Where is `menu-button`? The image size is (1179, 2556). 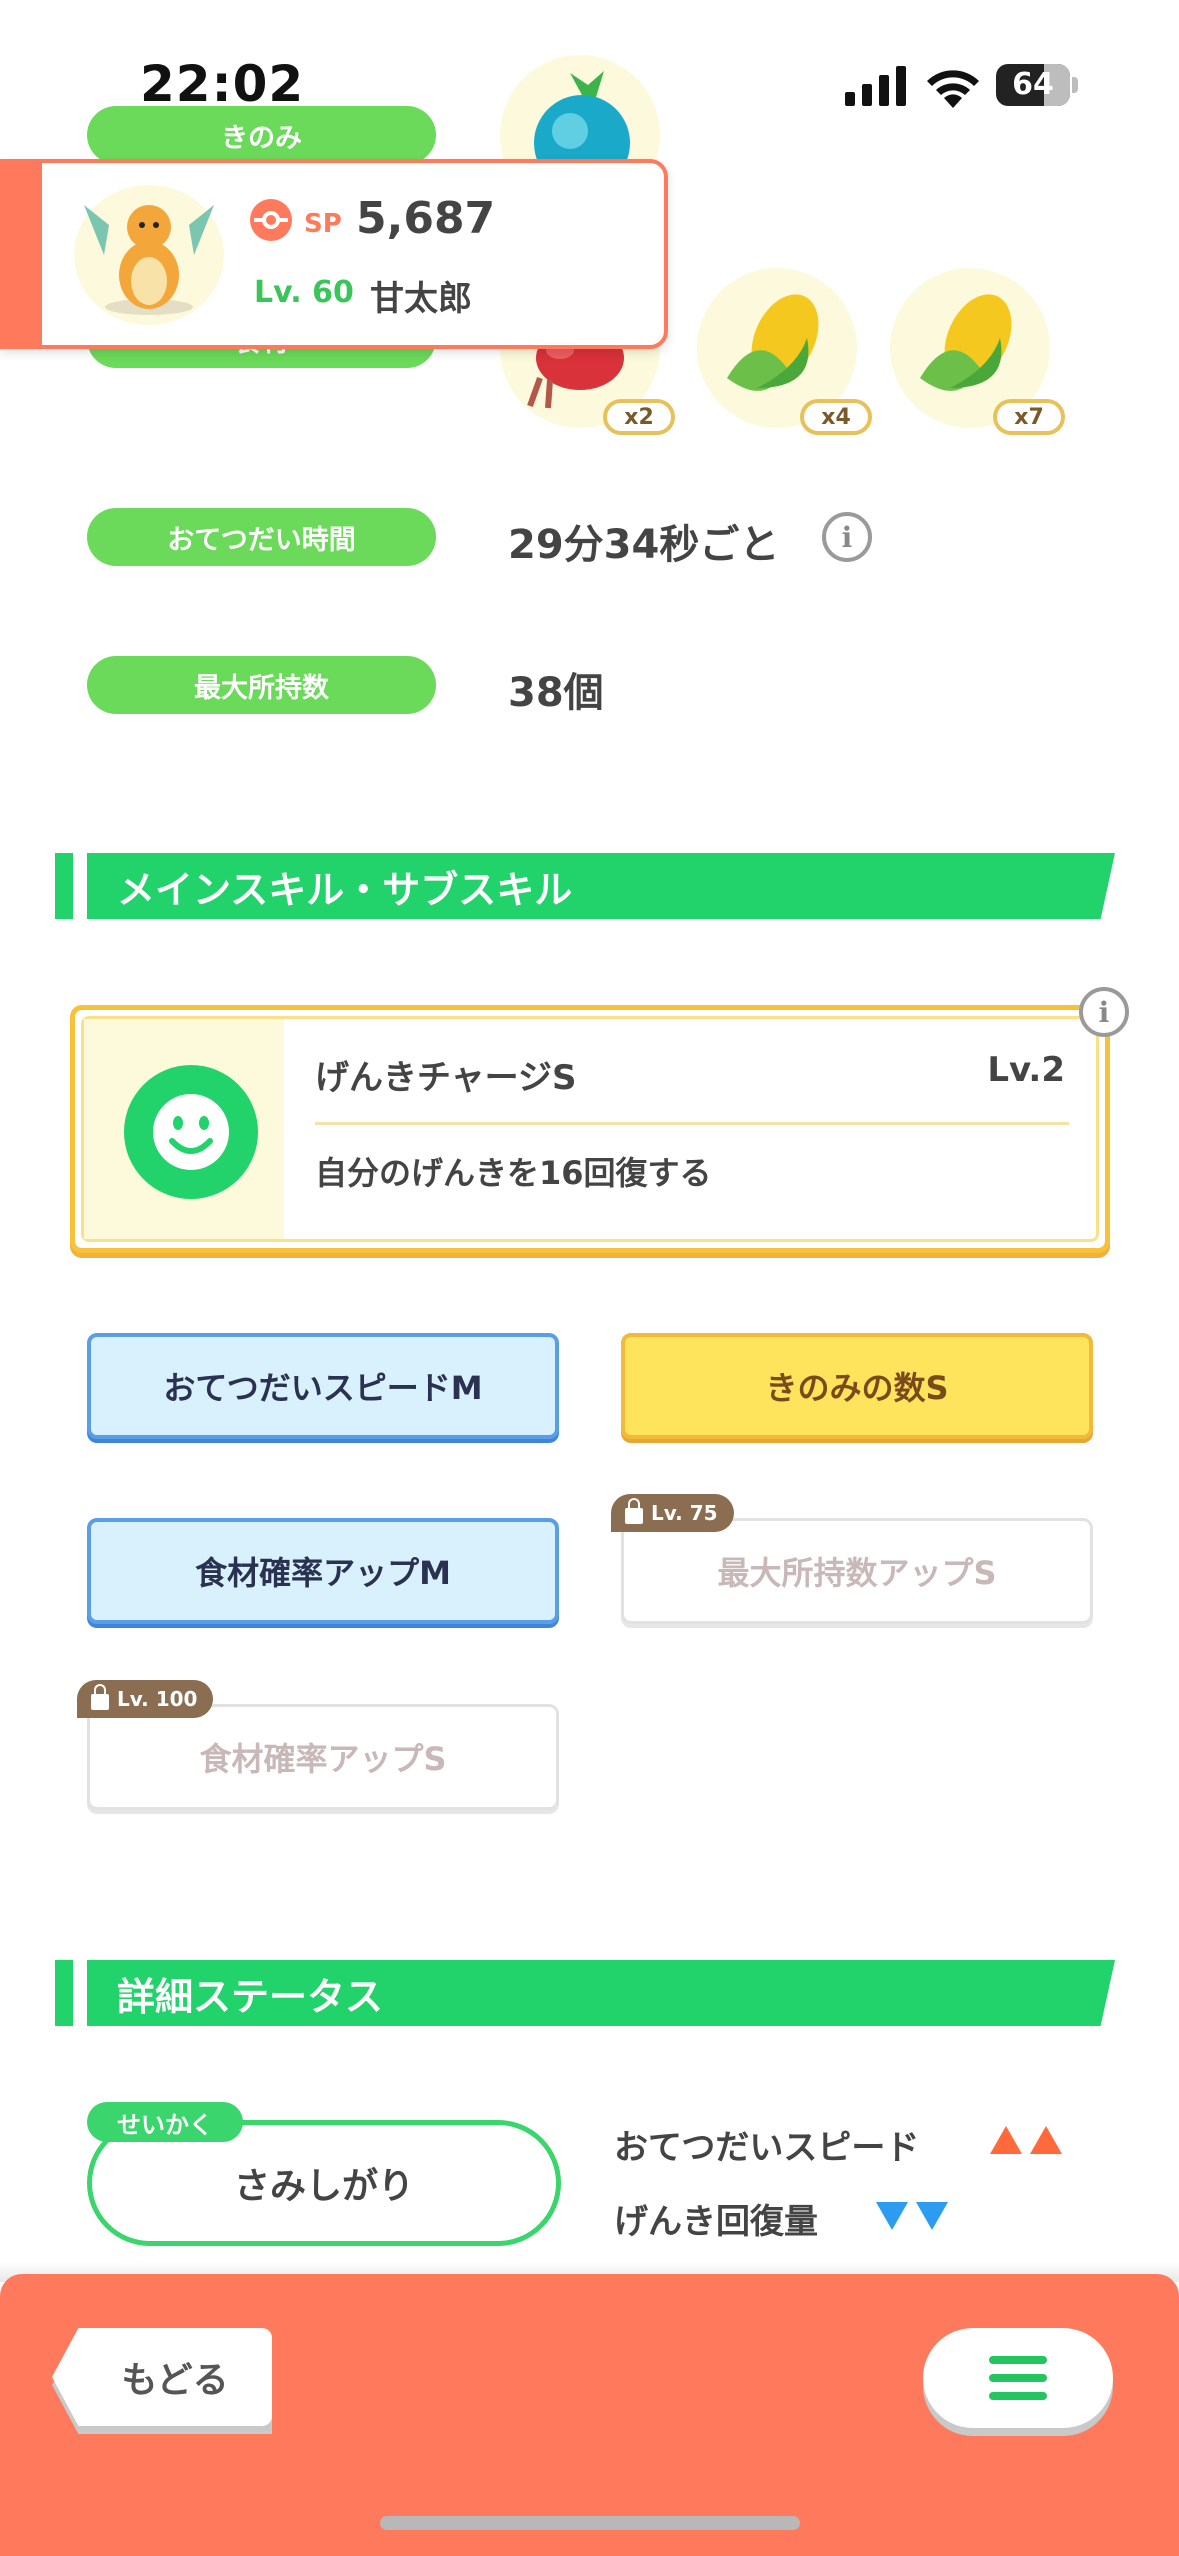 menu-button is located at coordinates (1018, 2378).